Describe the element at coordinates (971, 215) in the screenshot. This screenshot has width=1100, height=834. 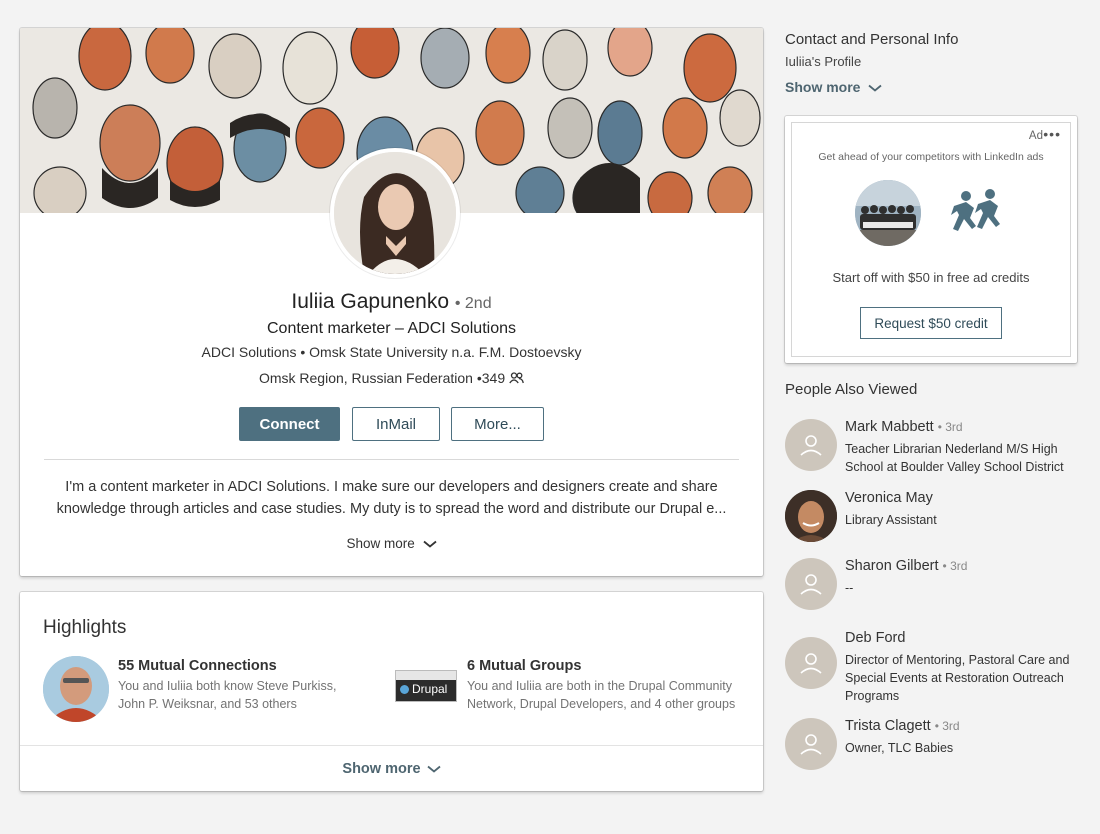
I see `running-figures-icon` at that location.